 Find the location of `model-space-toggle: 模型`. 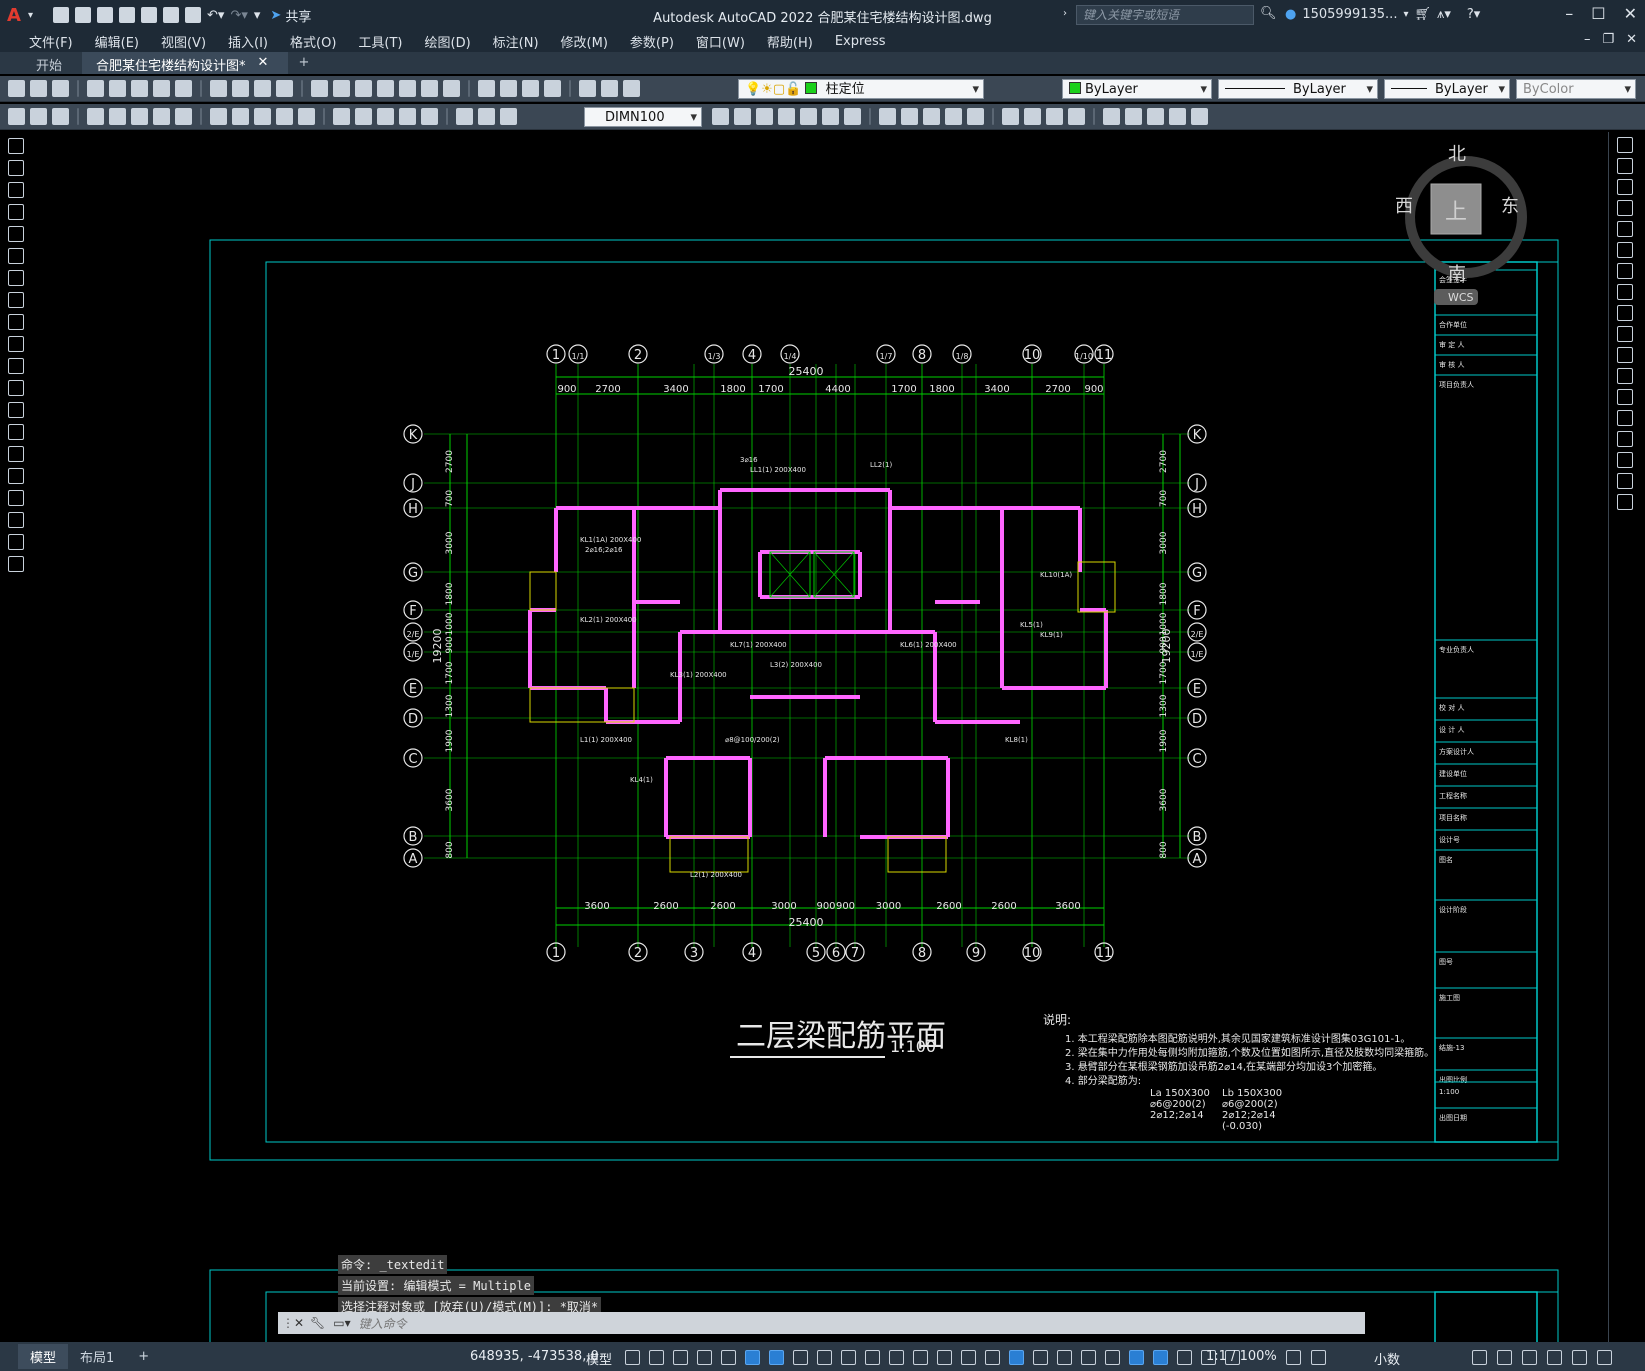

model-space-toggle: 模型 is located at coordinates (599, 1358).